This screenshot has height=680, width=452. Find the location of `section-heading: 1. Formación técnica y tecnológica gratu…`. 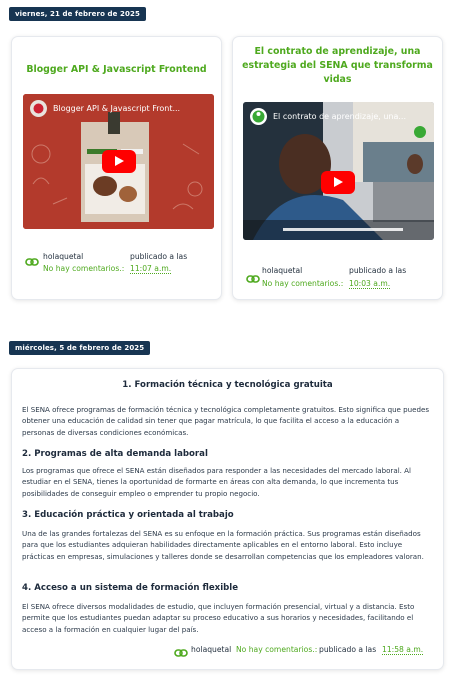

section-heading: 1. Formación técnica y tecnológica gratu… is located at coordinates (227, 385).